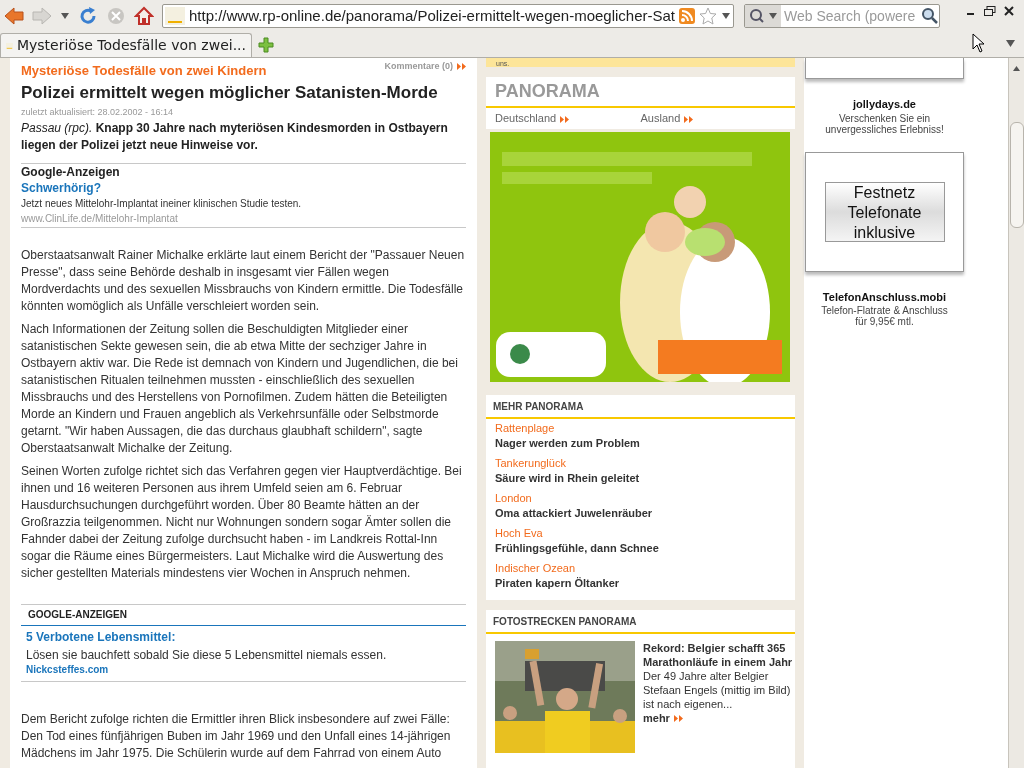  I want to click on close-icon, so click(1009, 11).